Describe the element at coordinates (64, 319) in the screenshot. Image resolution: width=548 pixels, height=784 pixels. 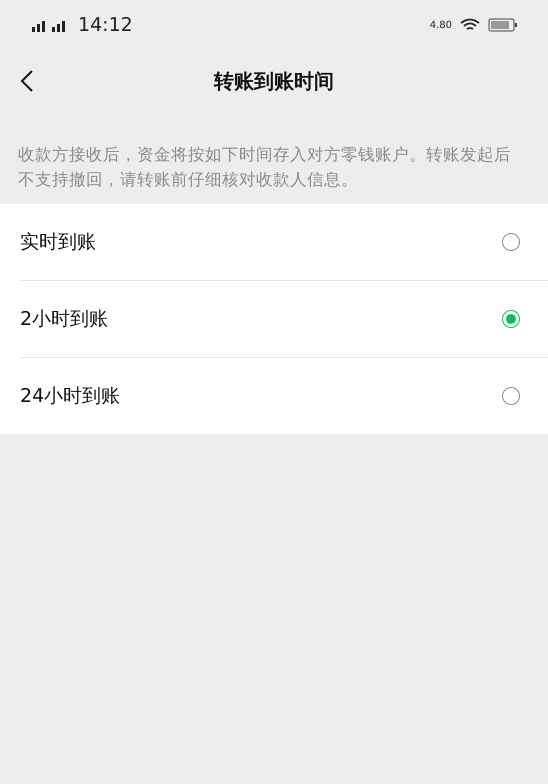
I see `option-label: 2小时到账` at that location.